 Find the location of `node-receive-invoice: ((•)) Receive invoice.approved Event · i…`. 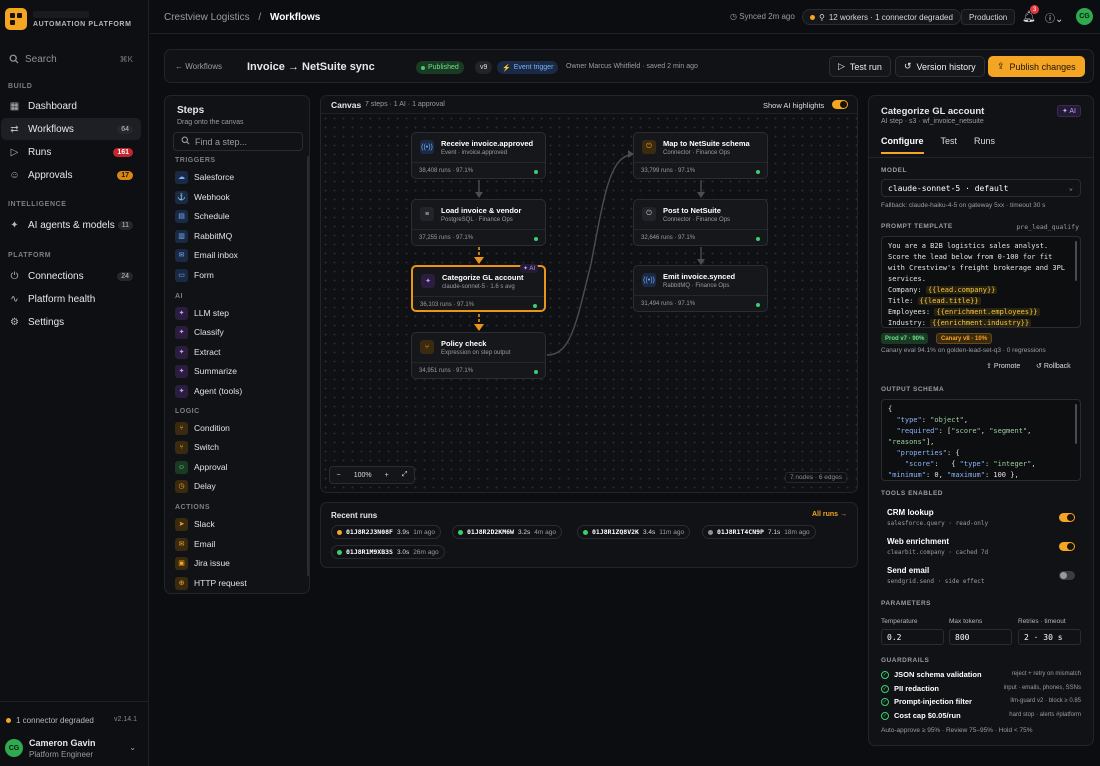

node-receive-invoice: ((•)) Receive invoice.approved Event · i… is located at coordinates (478, 155).